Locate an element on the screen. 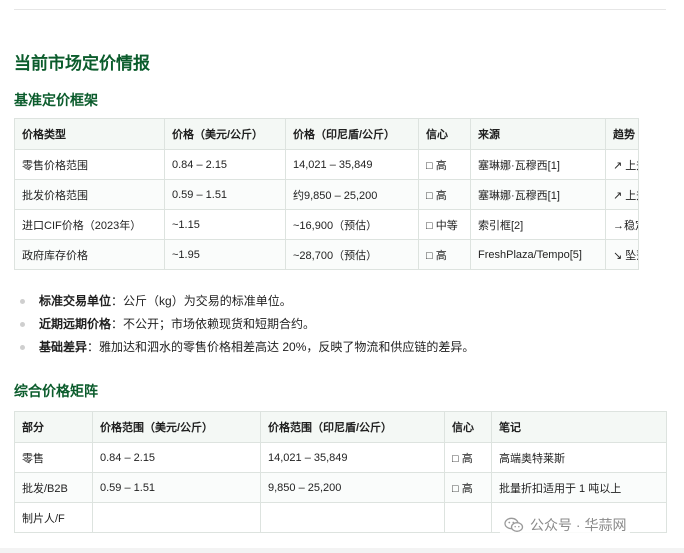 Image resolution: width=684 pixels, height=553 pixels. list-item-text: ：不公开；市场依赖现货和短期合约。 is located at coordinates (213, 324).